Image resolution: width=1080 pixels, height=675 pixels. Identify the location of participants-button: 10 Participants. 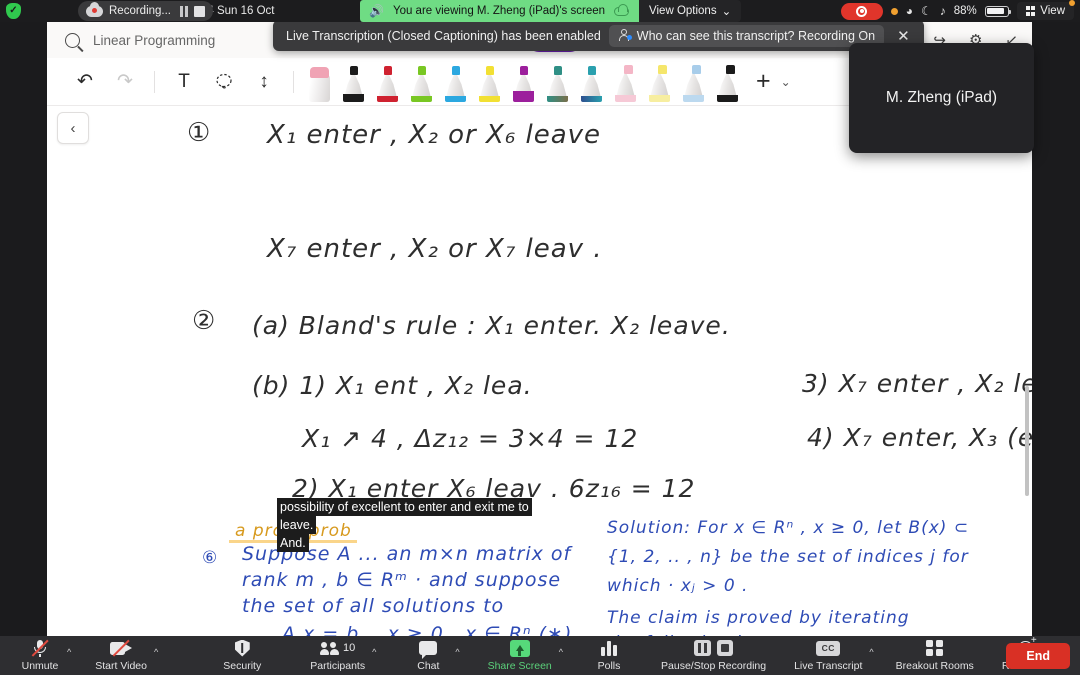
(337, 655).